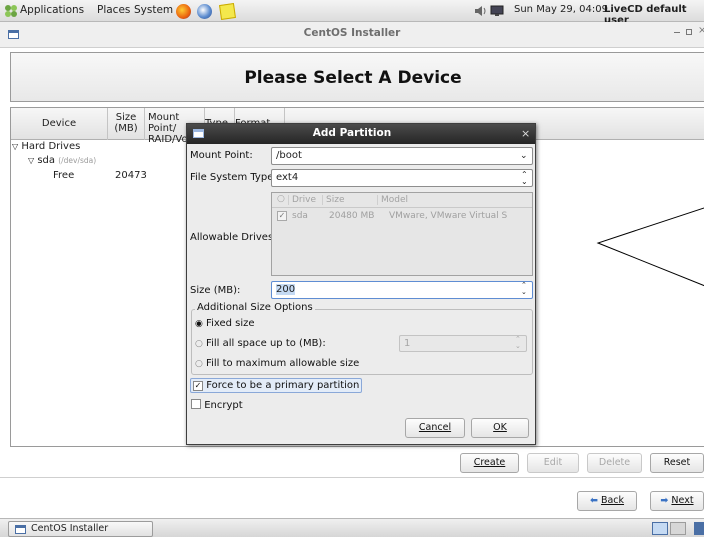  I want to click on chevron-down-icon: ⌄, so click(524, 156).